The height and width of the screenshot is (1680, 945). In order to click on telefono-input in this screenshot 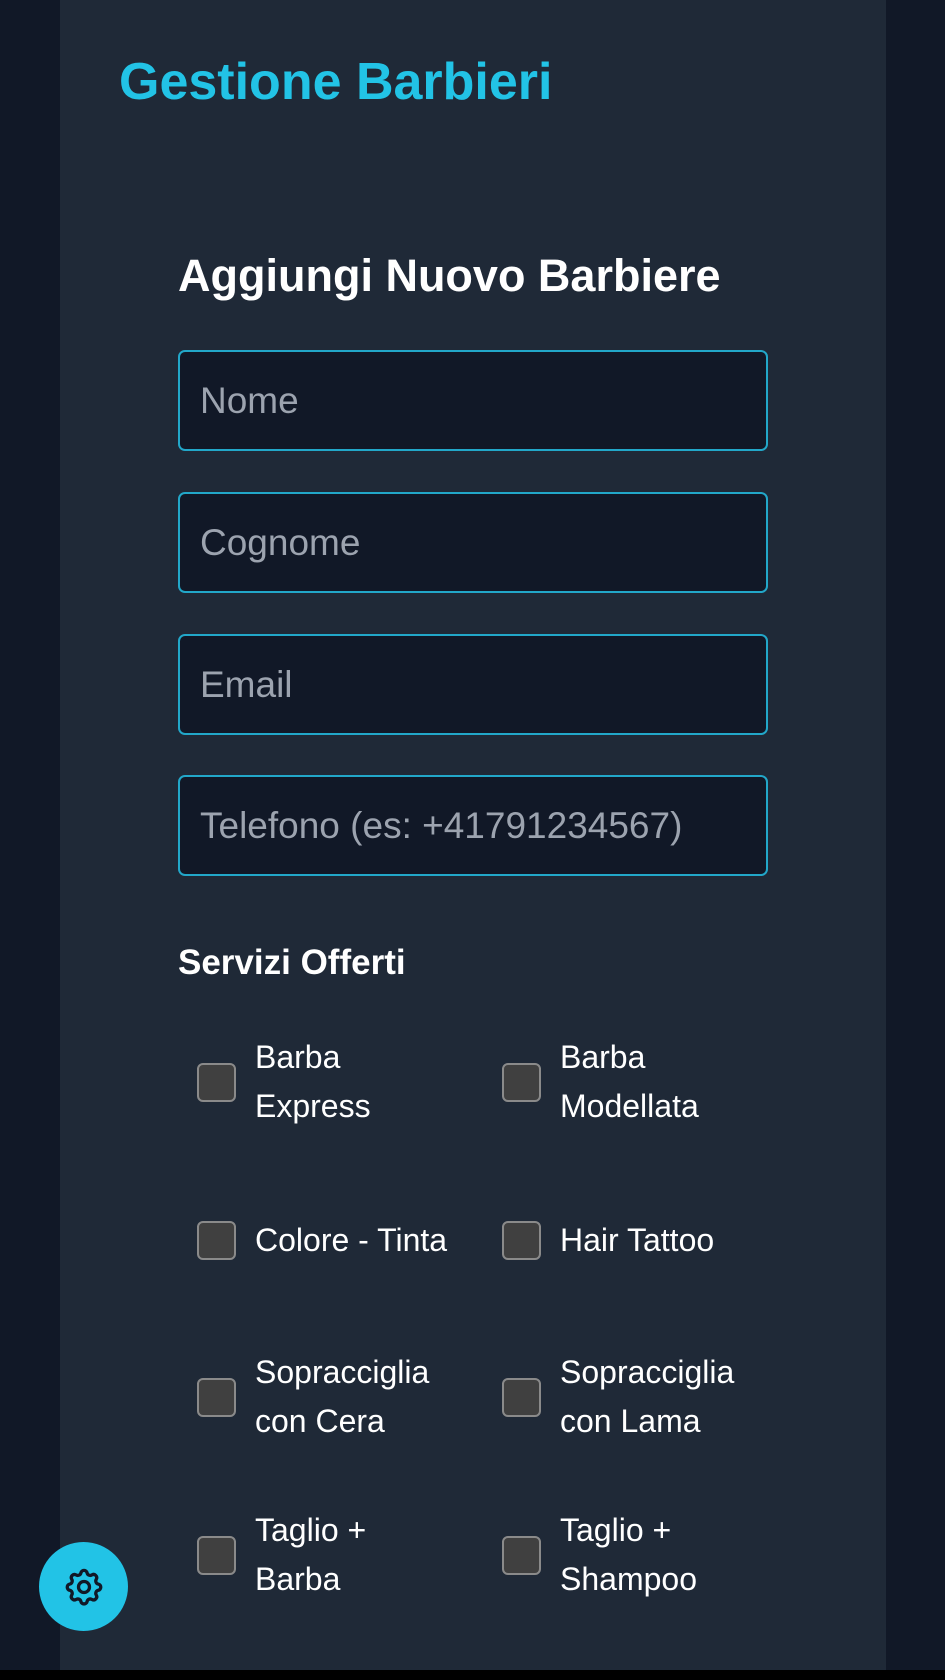, I will do `click(473, 825)`.